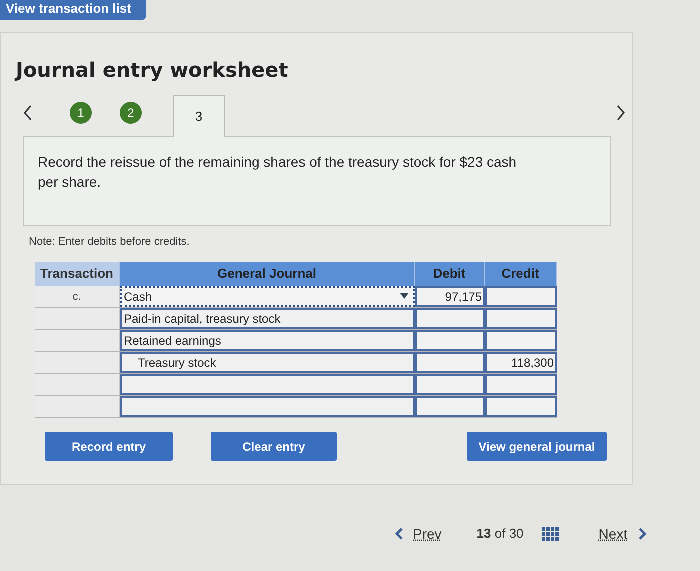 The height and width of the screenshot is (571, 700). I want to click on prev-link: Prev, so click(427, 534).